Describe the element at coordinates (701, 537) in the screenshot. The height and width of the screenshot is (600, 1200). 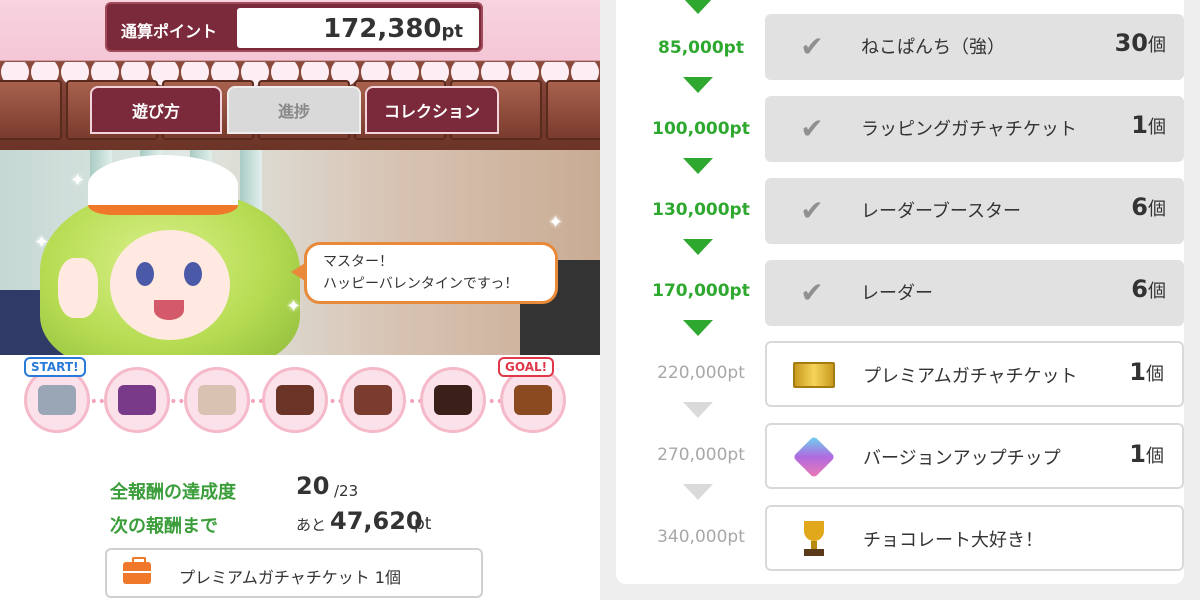
I see `reward-threshold: 340,000pt` at that location.